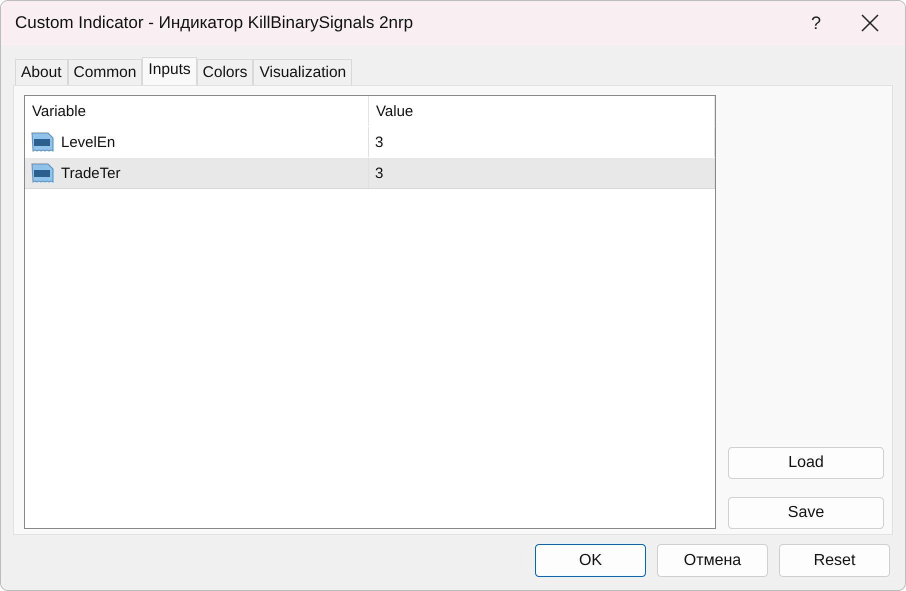 The image size is (906, 591). I want to click on tab: Colors, so click(225, 72).